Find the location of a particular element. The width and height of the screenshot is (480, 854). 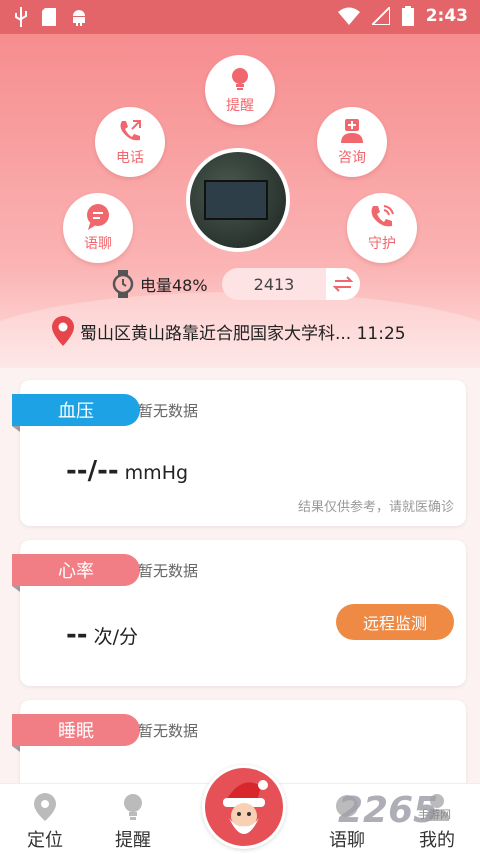

location-text: 蜀山区黄山路靠近合肥国家大学科... 11:25 is located at coordinates (243, 333).